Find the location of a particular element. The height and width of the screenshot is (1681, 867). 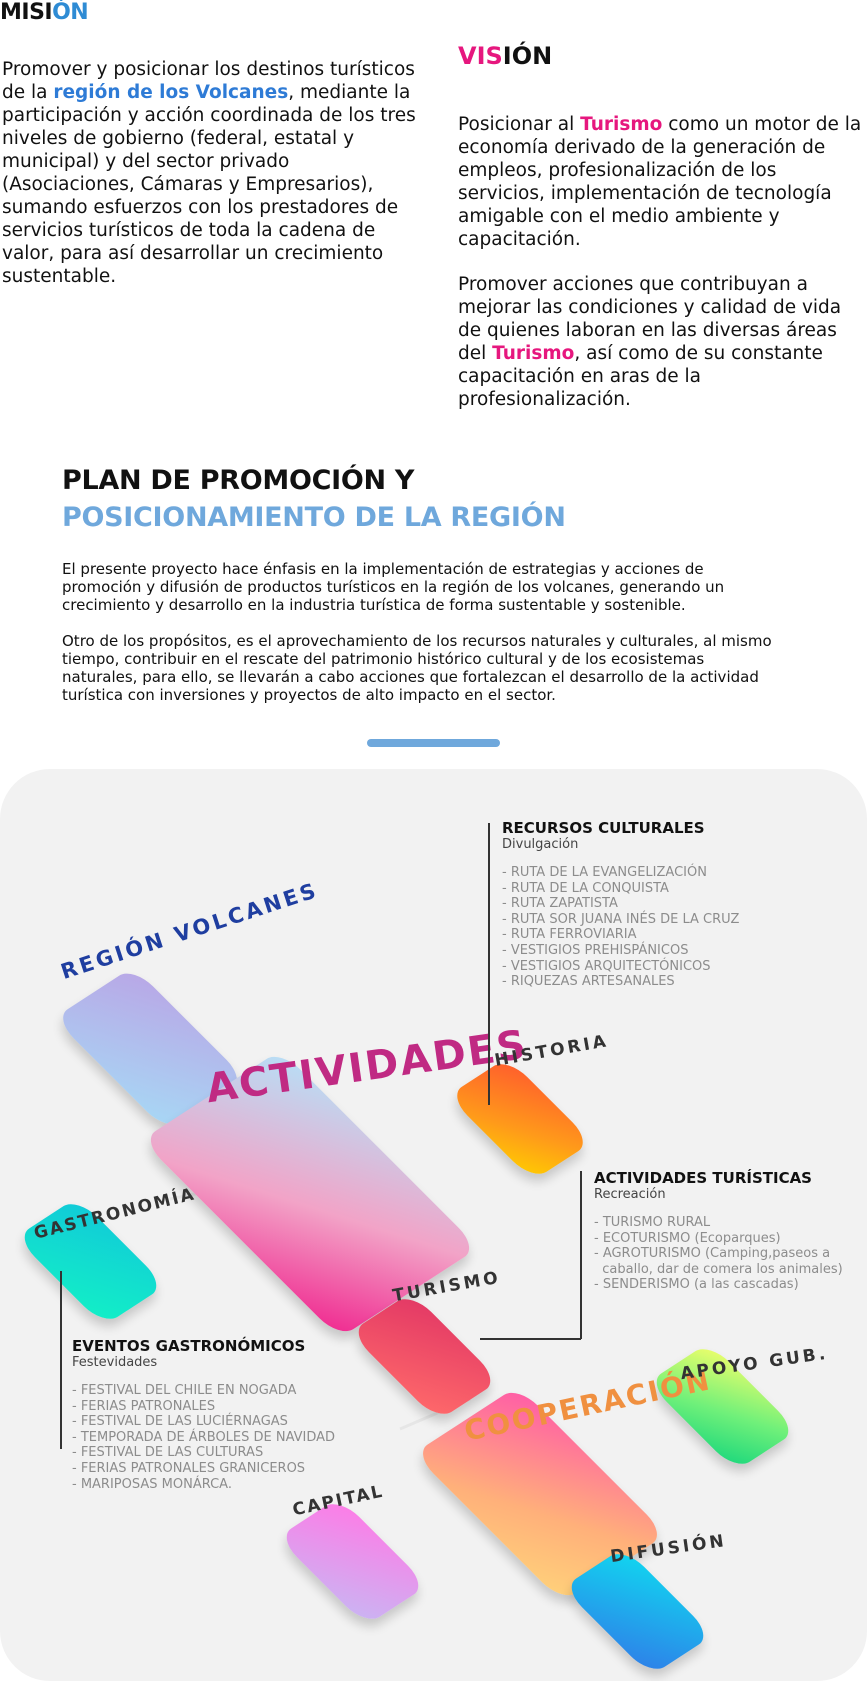

eventos-subtitle: Festevidades is located at coordinates (115, 1362).